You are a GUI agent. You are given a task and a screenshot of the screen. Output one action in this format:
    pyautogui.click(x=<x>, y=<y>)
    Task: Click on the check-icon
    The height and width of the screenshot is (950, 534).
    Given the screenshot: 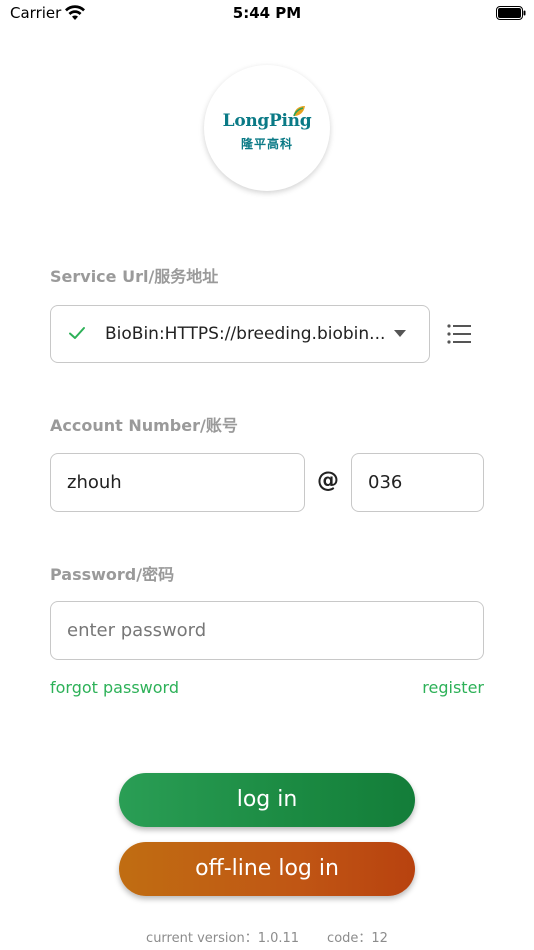 What is the action you would take?
    pyautogui.click(x=77, y=333)
    